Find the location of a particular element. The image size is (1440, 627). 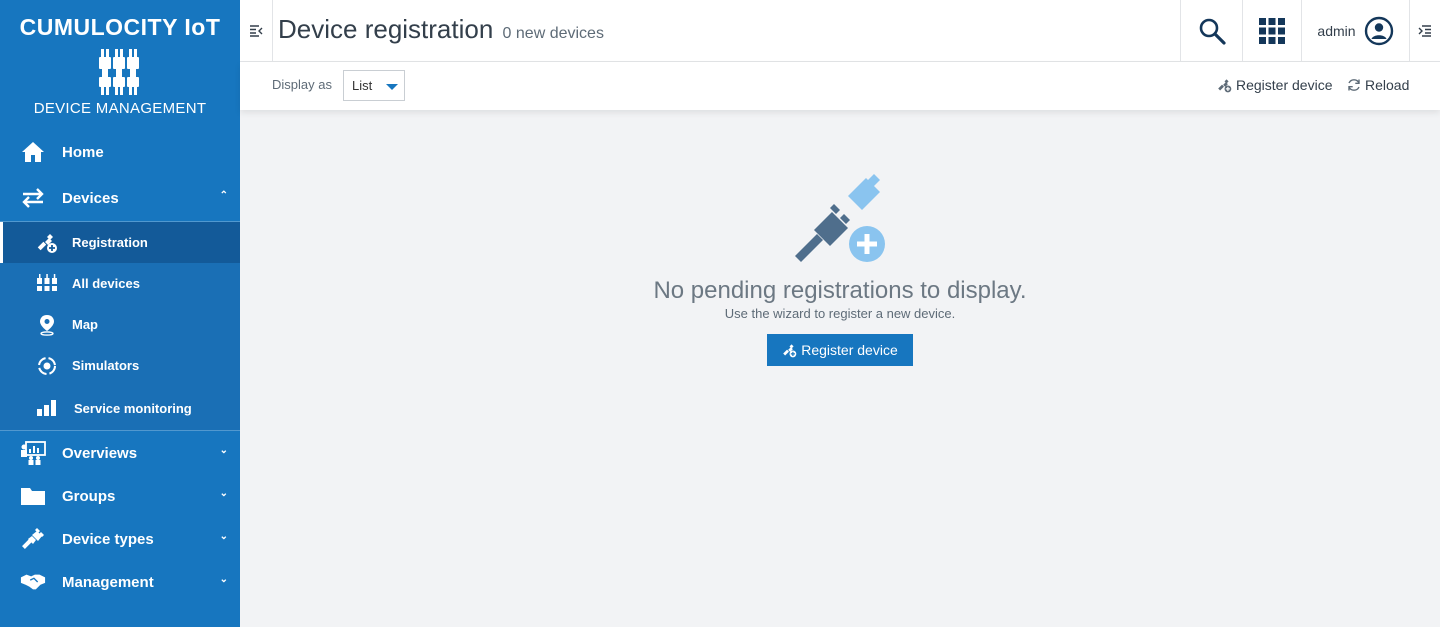

nav-registration: Registration is located at coordinates (120, 242).